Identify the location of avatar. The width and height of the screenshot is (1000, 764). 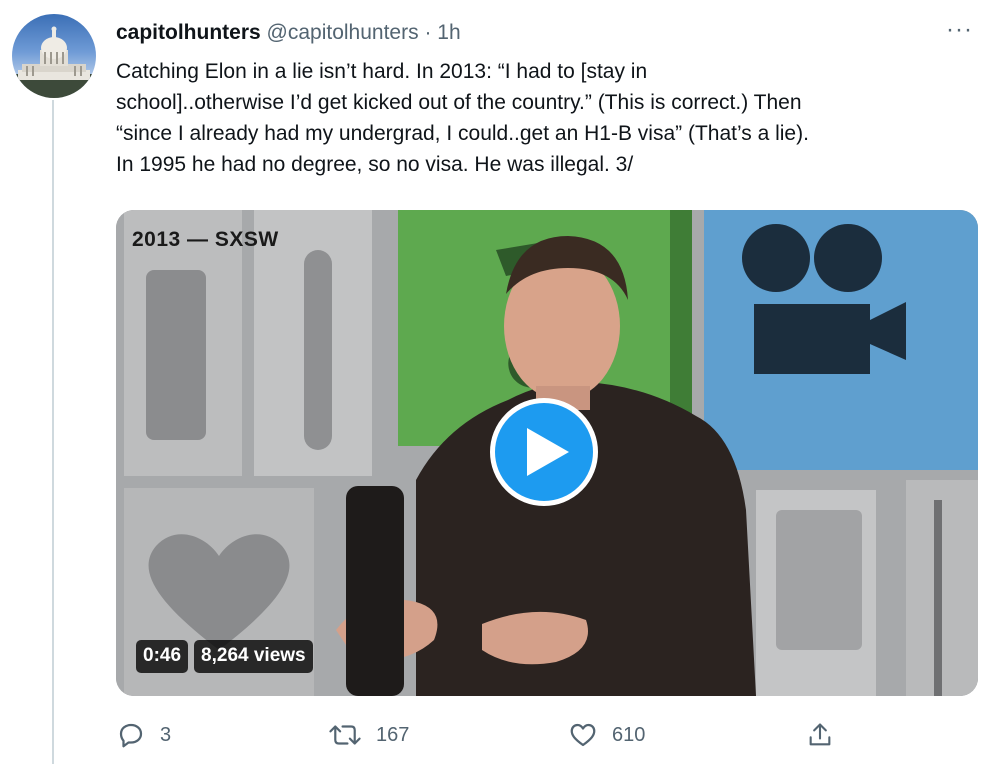
(54, 56).